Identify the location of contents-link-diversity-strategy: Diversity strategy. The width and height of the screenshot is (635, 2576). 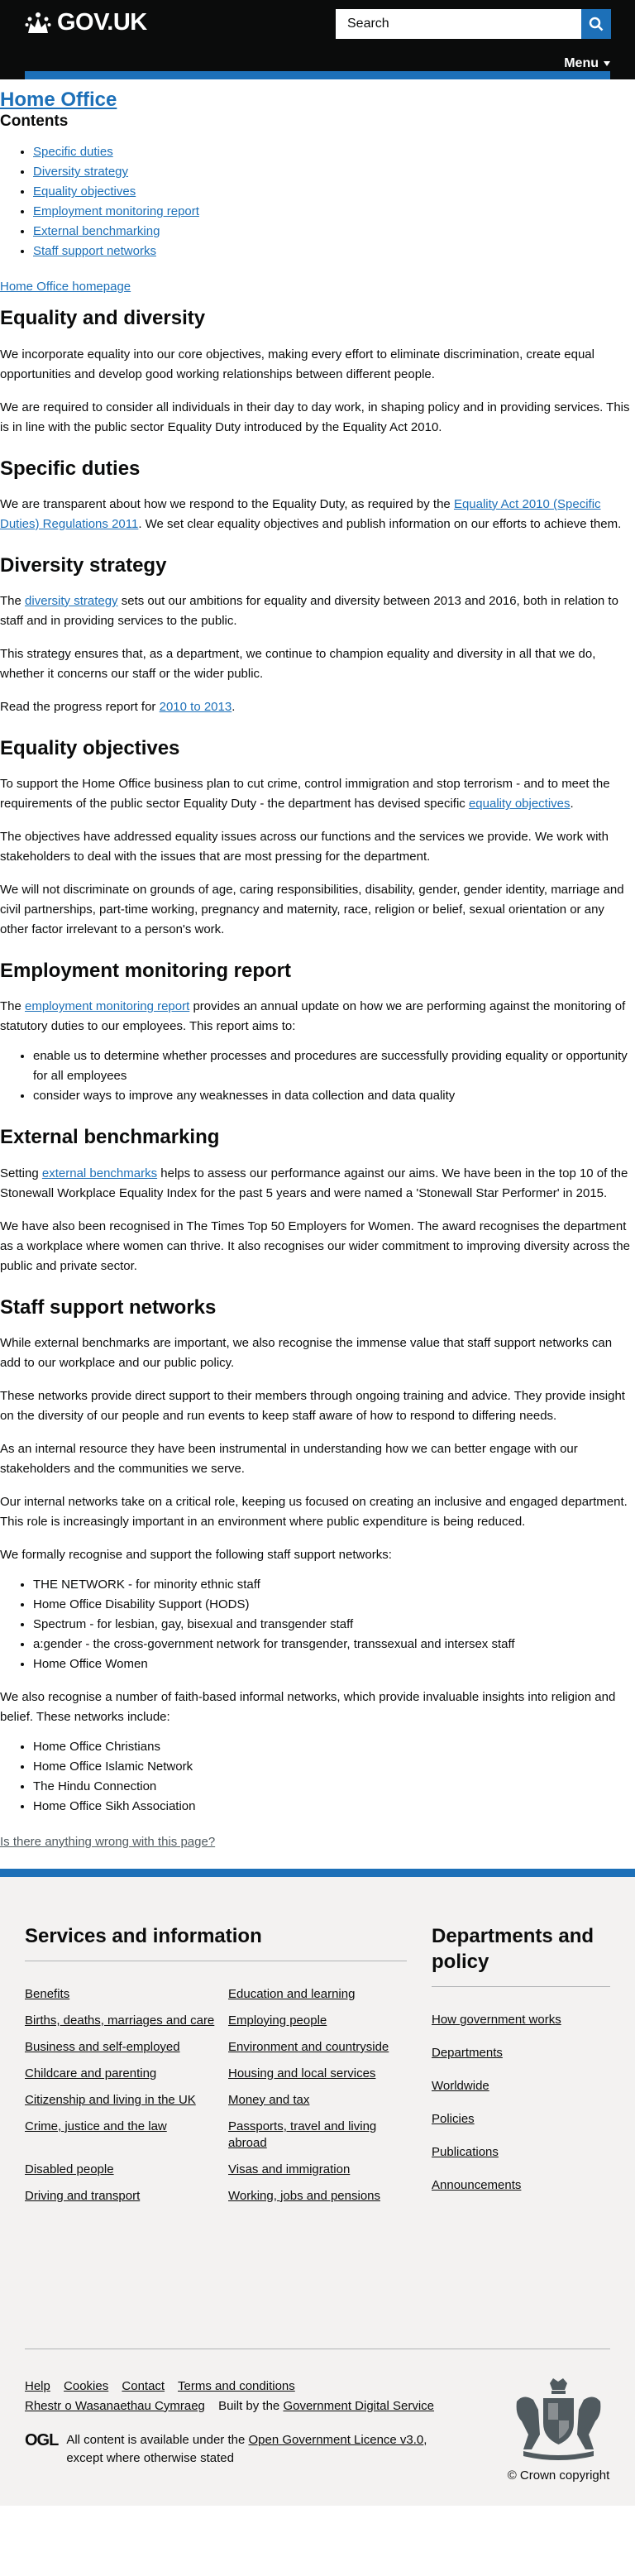
(80, 172).